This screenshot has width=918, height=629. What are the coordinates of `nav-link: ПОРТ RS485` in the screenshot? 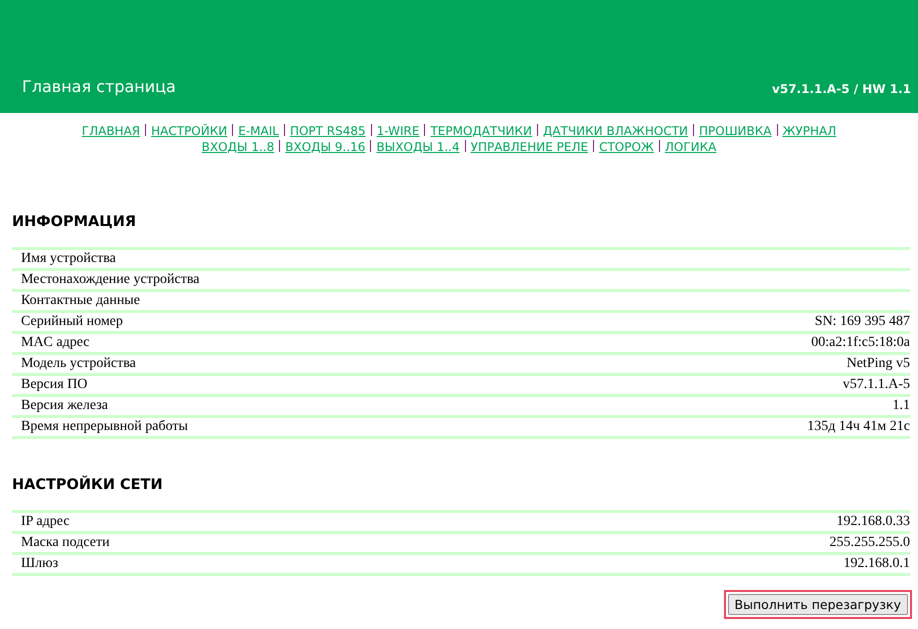 It's located at (328, 131).